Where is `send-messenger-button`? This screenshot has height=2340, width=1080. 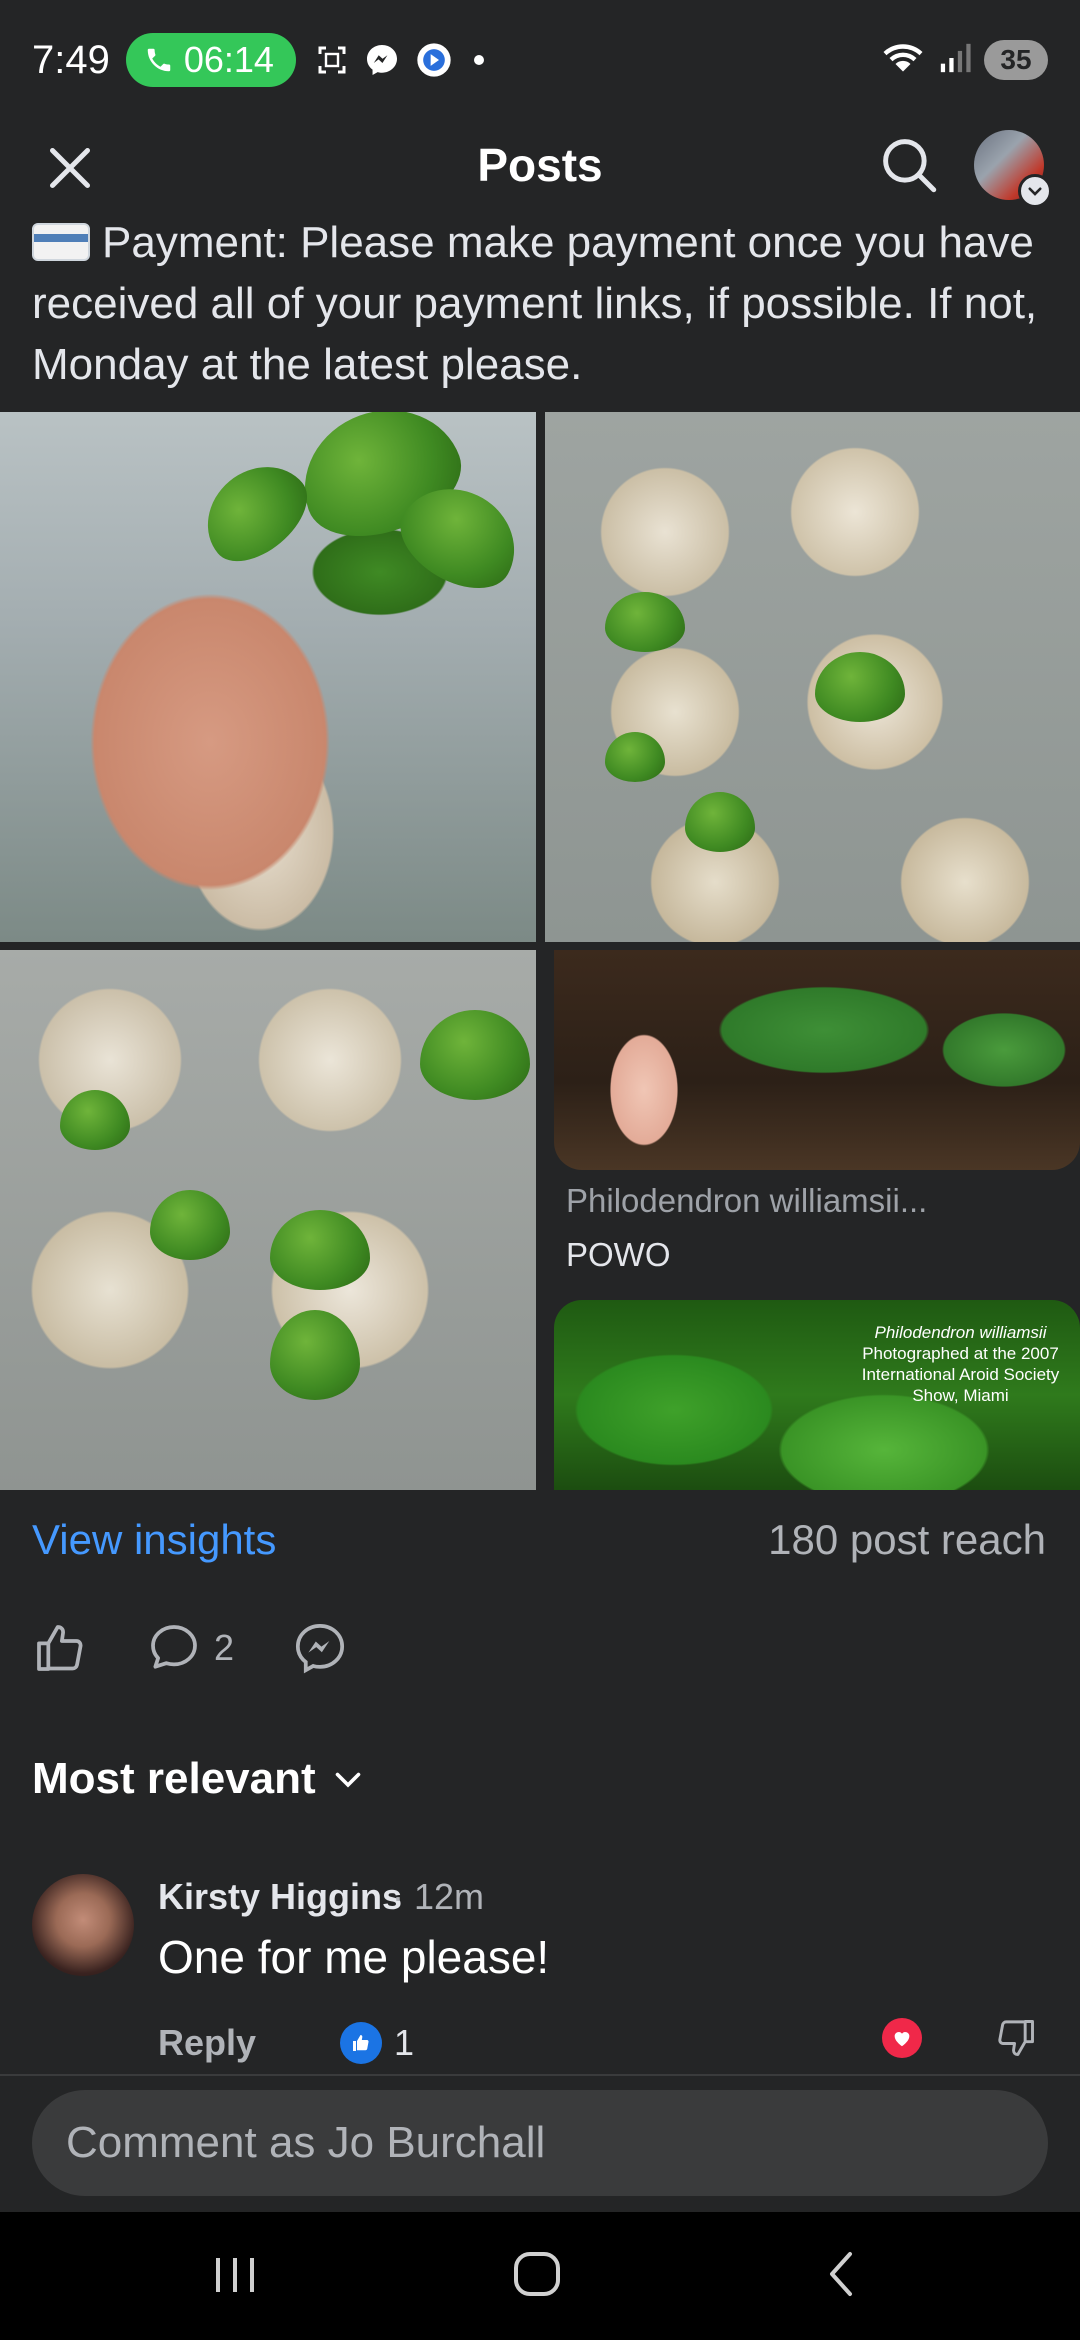 send-messenger-button is located at coordinates (320, 1648).